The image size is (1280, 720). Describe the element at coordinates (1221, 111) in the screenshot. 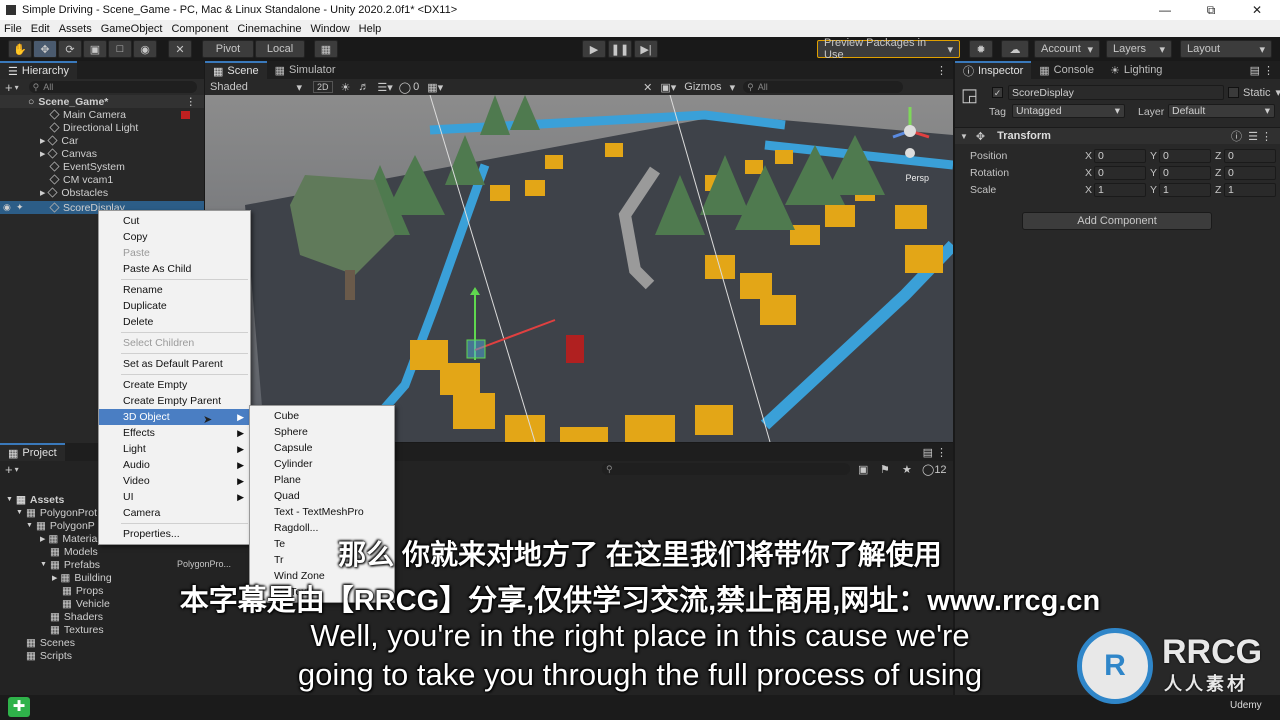

I see `layer-dropdown: Default ▾` at that location.